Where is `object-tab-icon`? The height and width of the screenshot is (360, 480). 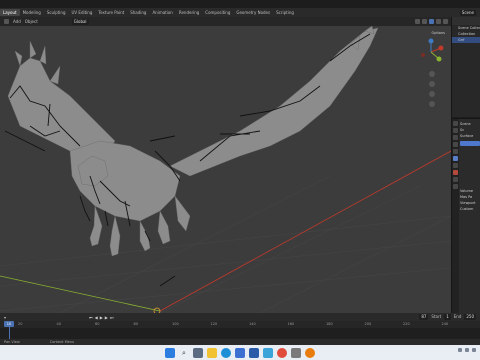
object-tab-icon is located at coordinates (455, 165).